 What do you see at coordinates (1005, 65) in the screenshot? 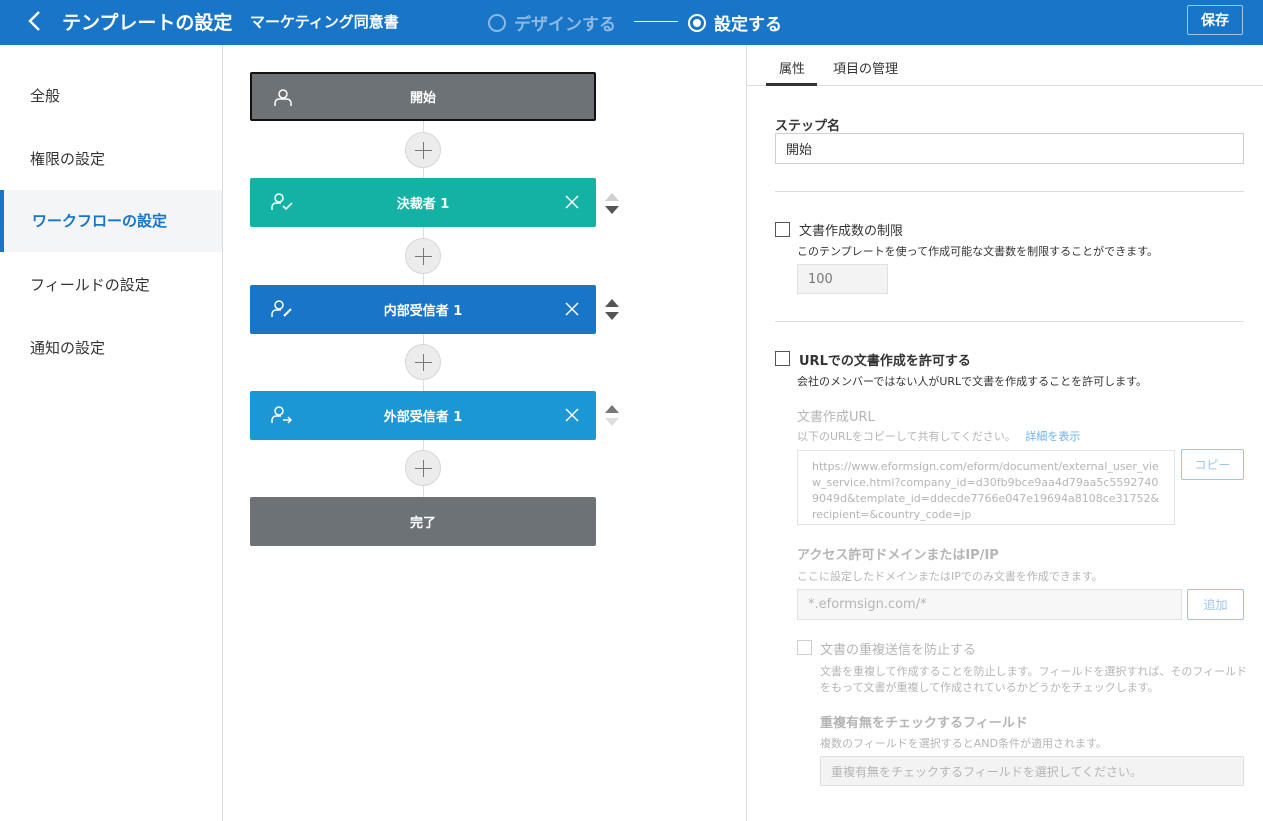
I see `panel-tabs: 属性 項目の管理` at bounding box center [1005, 65].